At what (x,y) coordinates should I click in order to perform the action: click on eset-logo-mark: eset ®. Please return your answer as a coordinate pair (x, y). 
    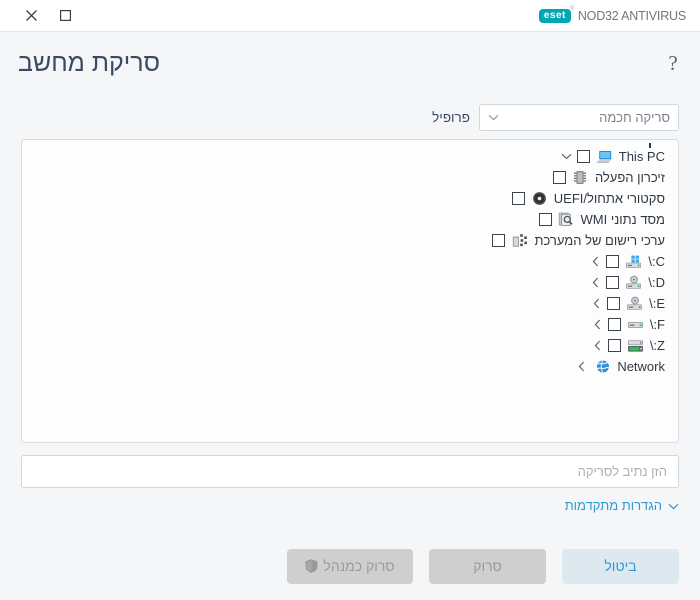
    Looking at the image, I should click on (556, 14).